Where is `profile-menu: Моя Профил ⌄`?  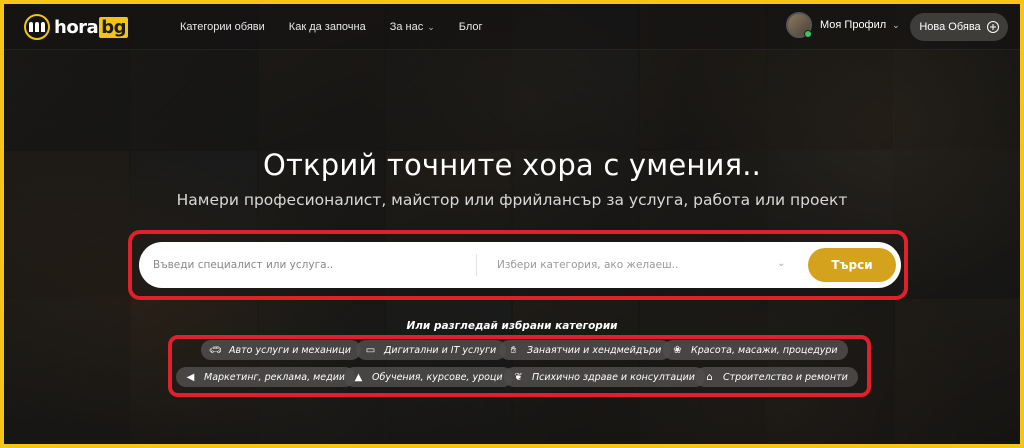
profile-menu: Моя Профил ⌄ is located at coordinates (843, 25).